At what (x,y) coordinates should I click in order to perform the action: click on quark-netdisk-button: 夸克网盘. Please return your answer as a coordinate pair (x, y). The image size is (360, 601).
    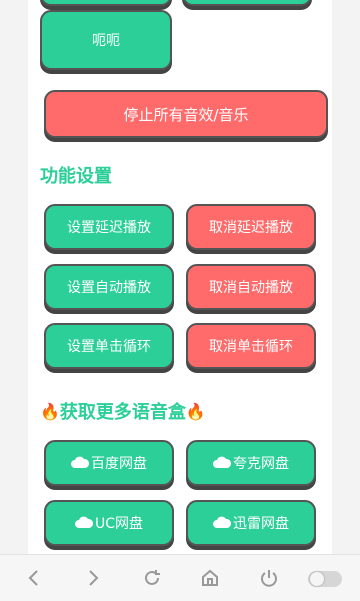
    Looking at the image, I should click on (251, 463).